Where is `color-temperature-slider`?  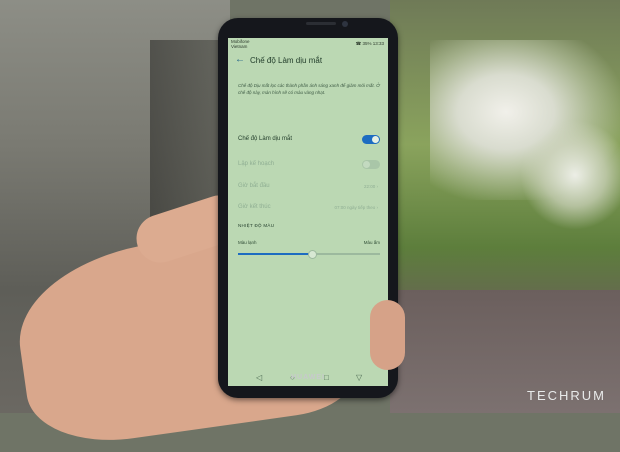
color-temperature-slider is located at coordinates (309, 254).